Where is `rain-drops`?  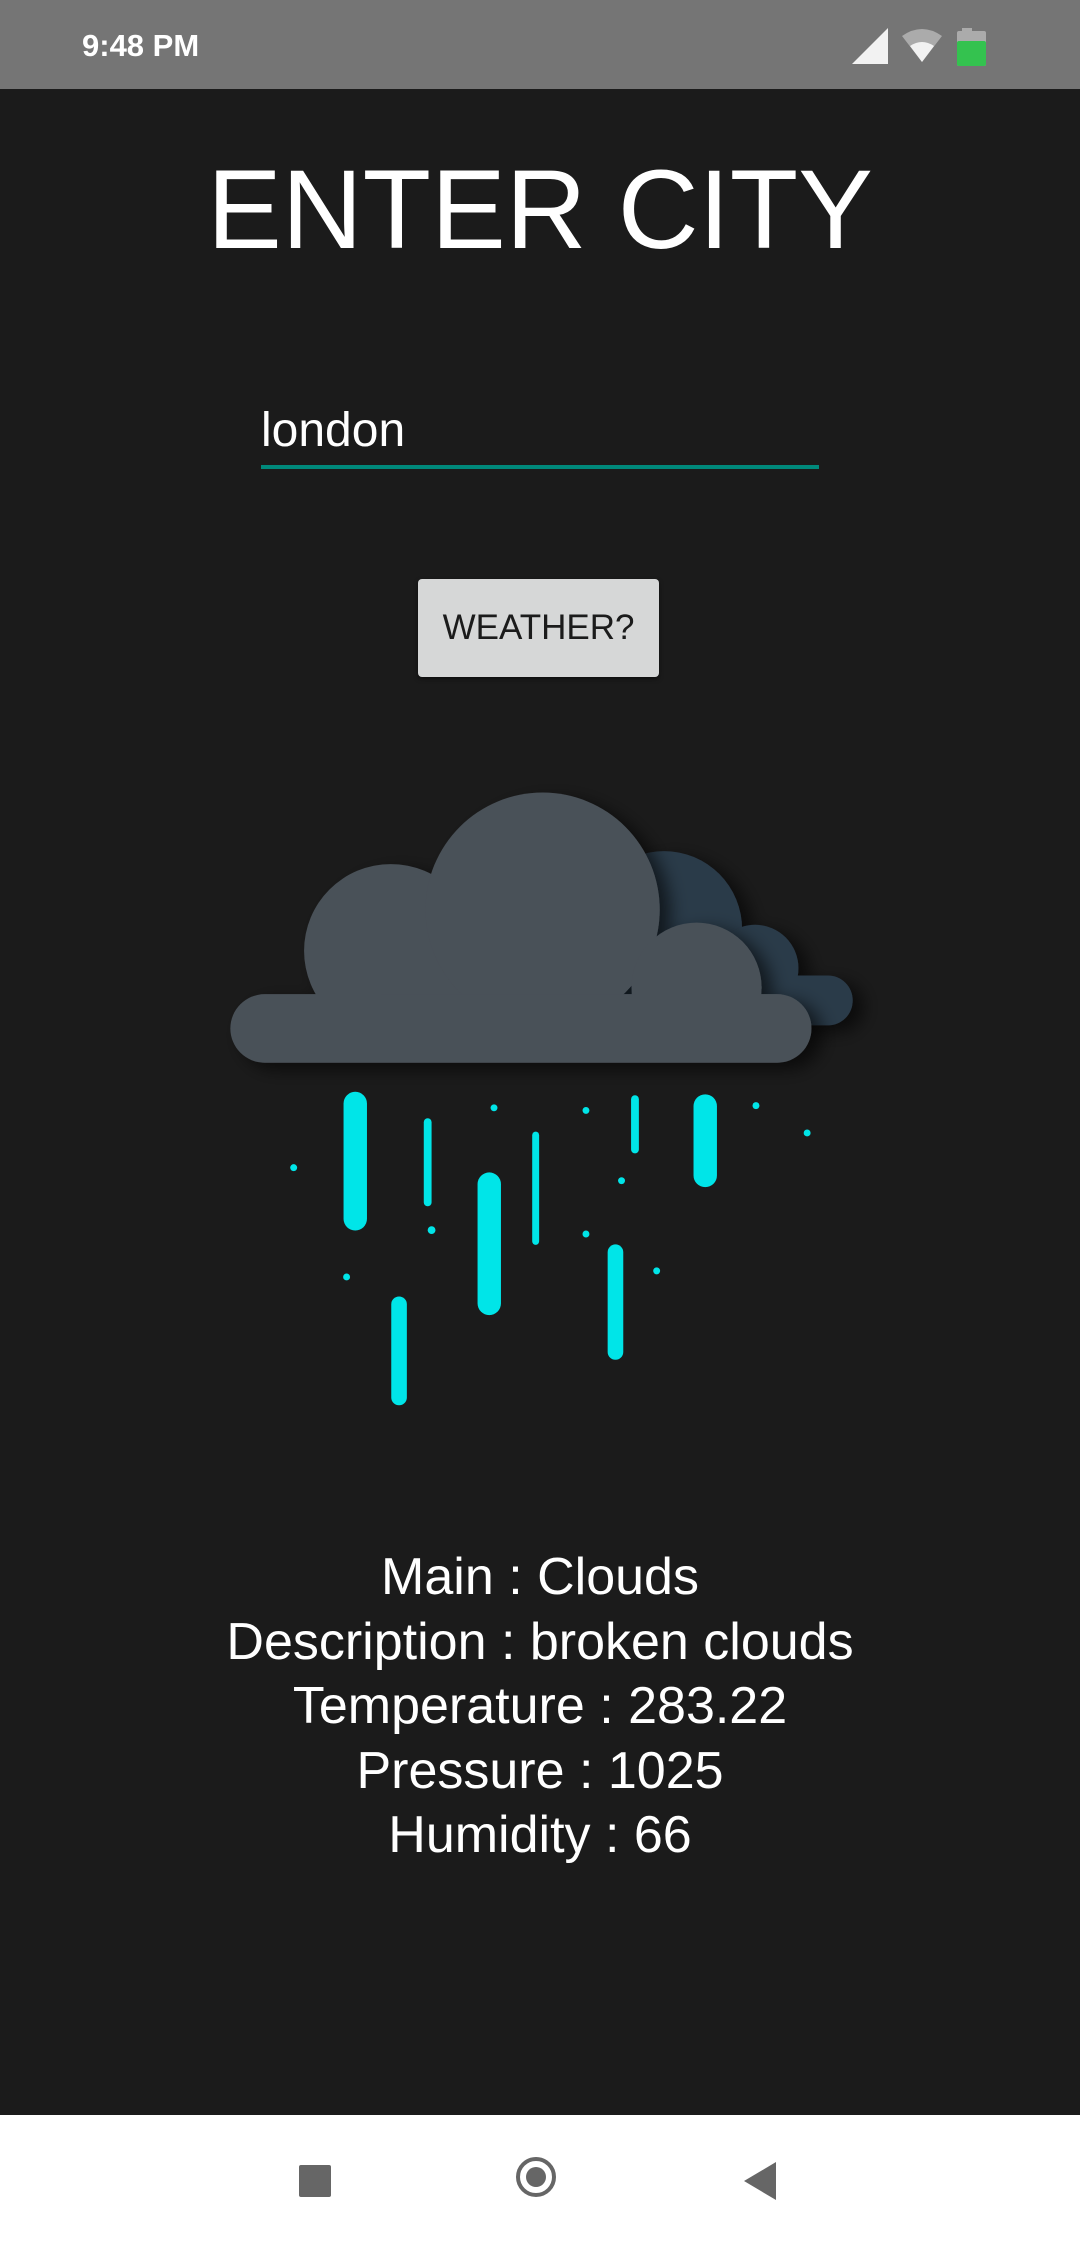
rain-drops is located at coordinates (530, 1248).